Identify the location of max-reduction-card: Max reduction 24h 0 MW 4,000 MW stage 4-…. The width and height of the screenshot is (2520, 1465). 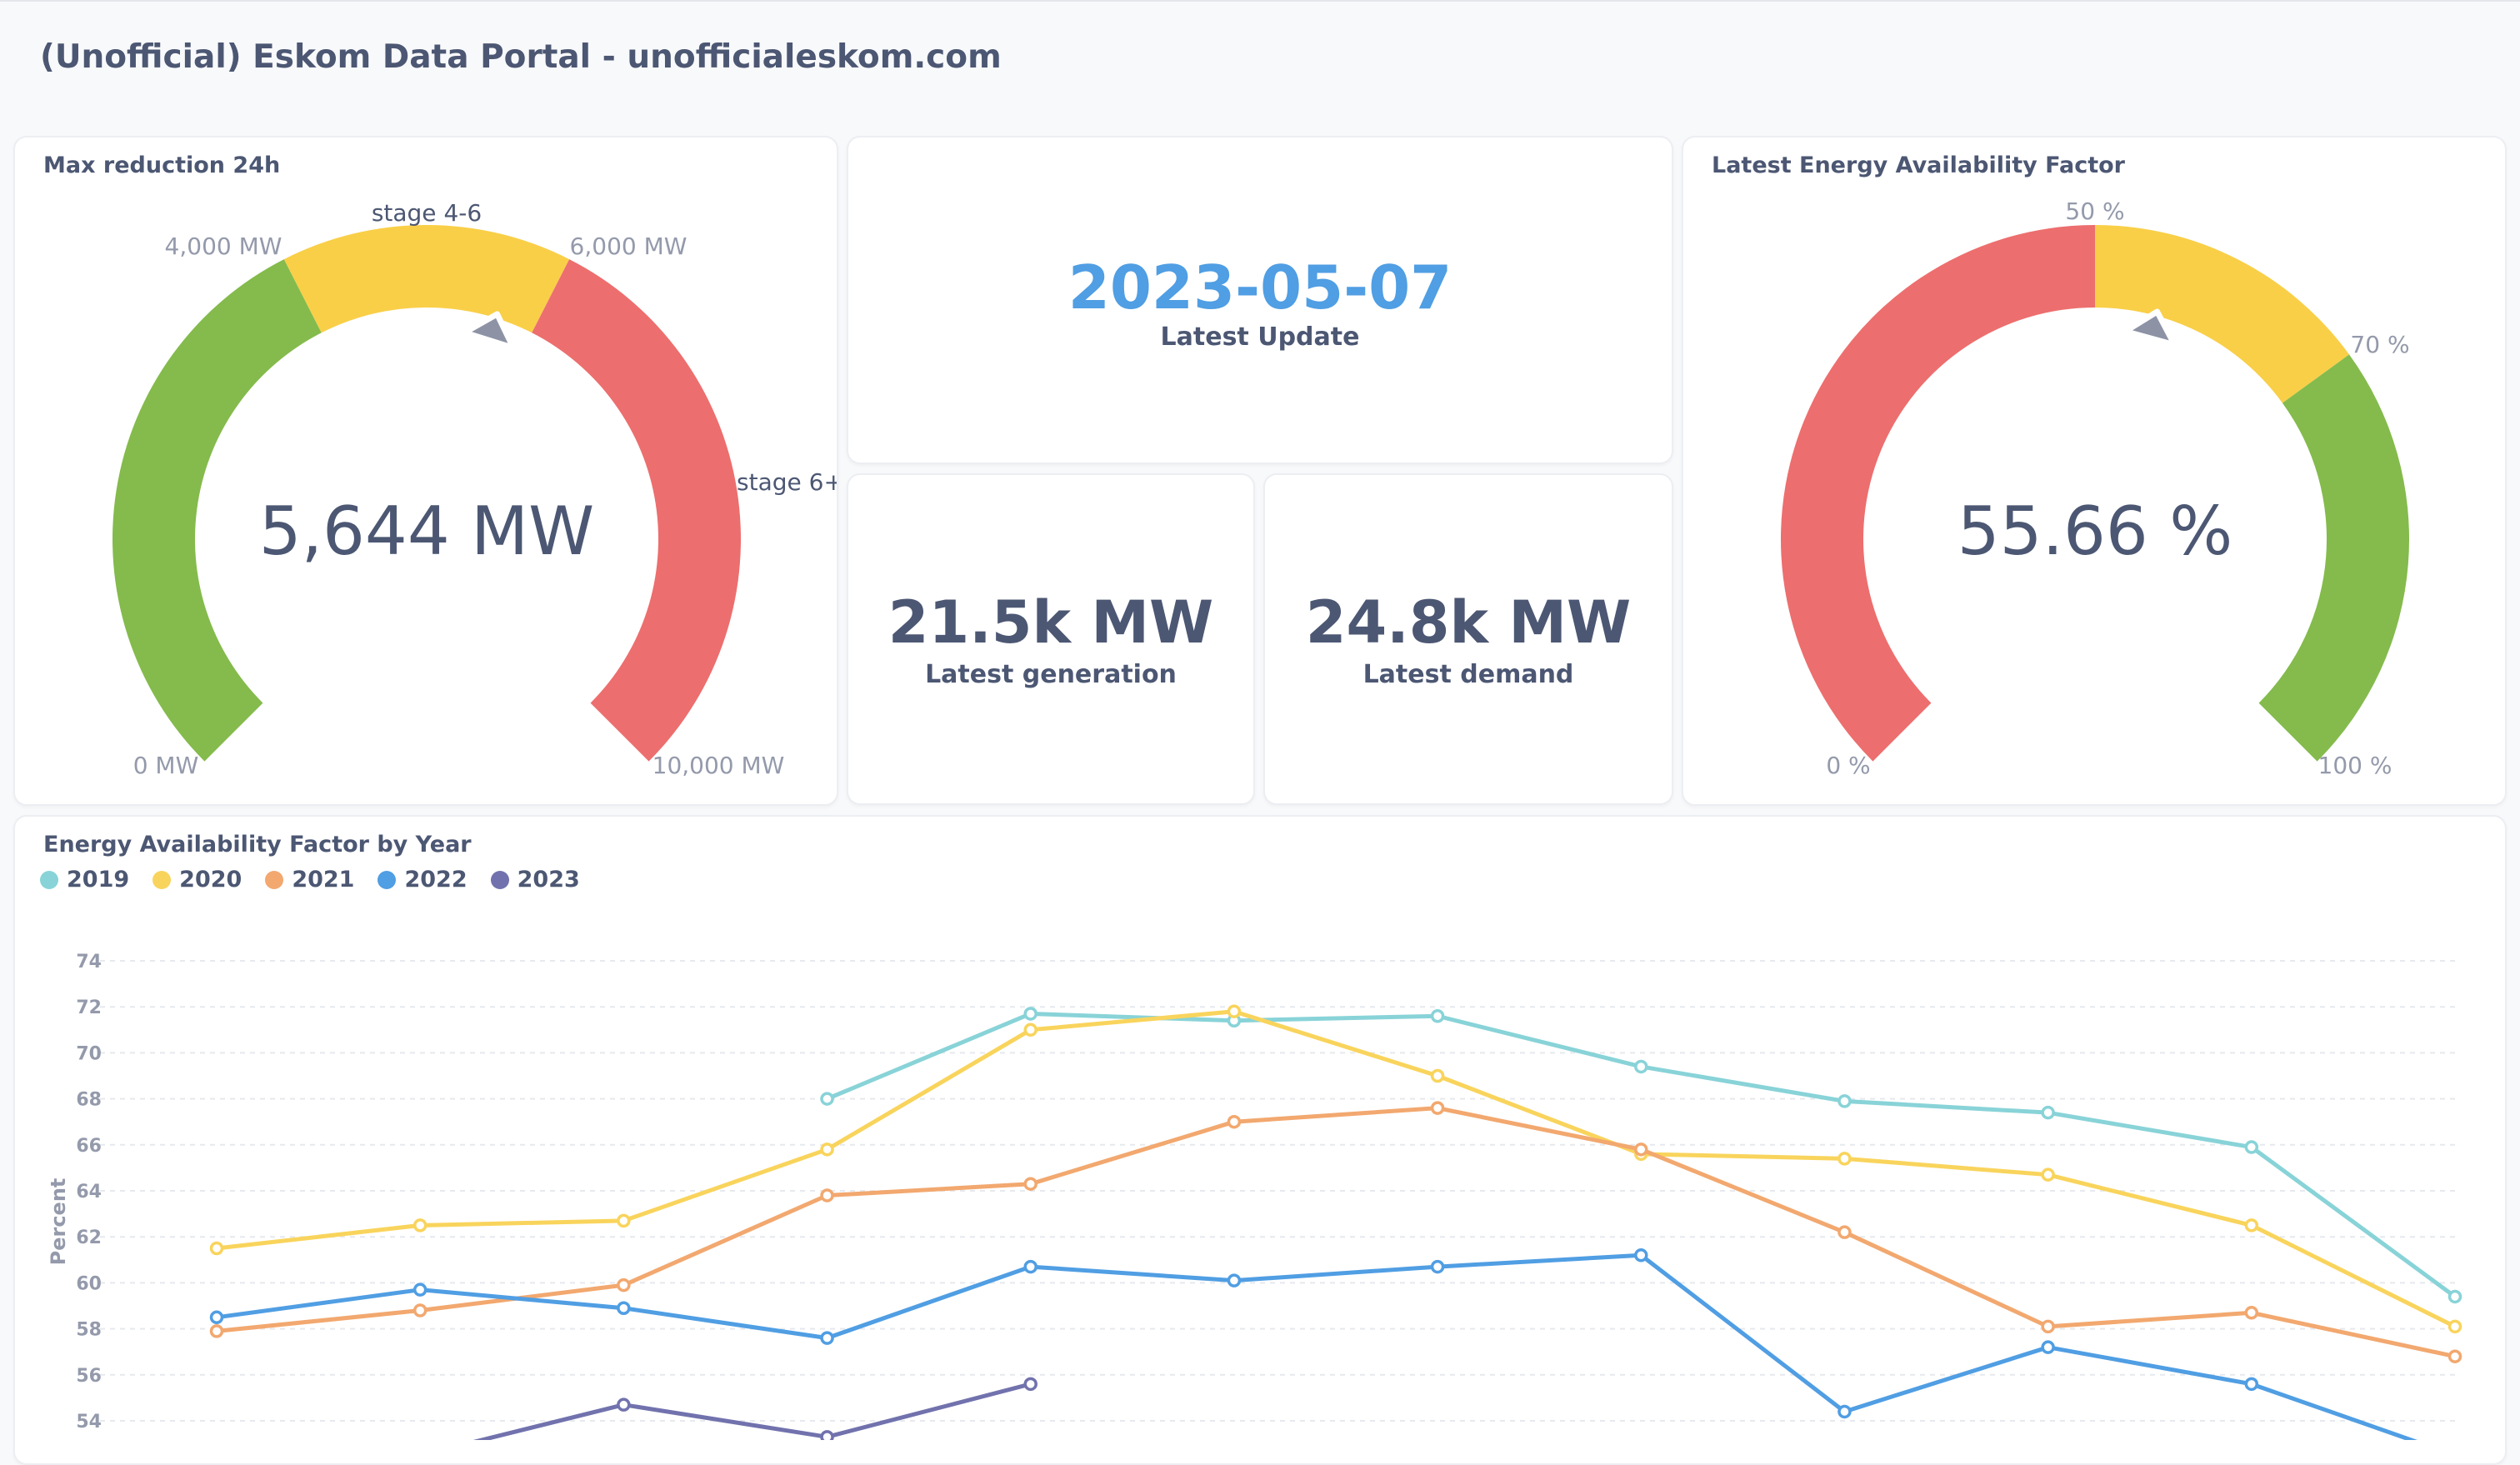
(425, 471).